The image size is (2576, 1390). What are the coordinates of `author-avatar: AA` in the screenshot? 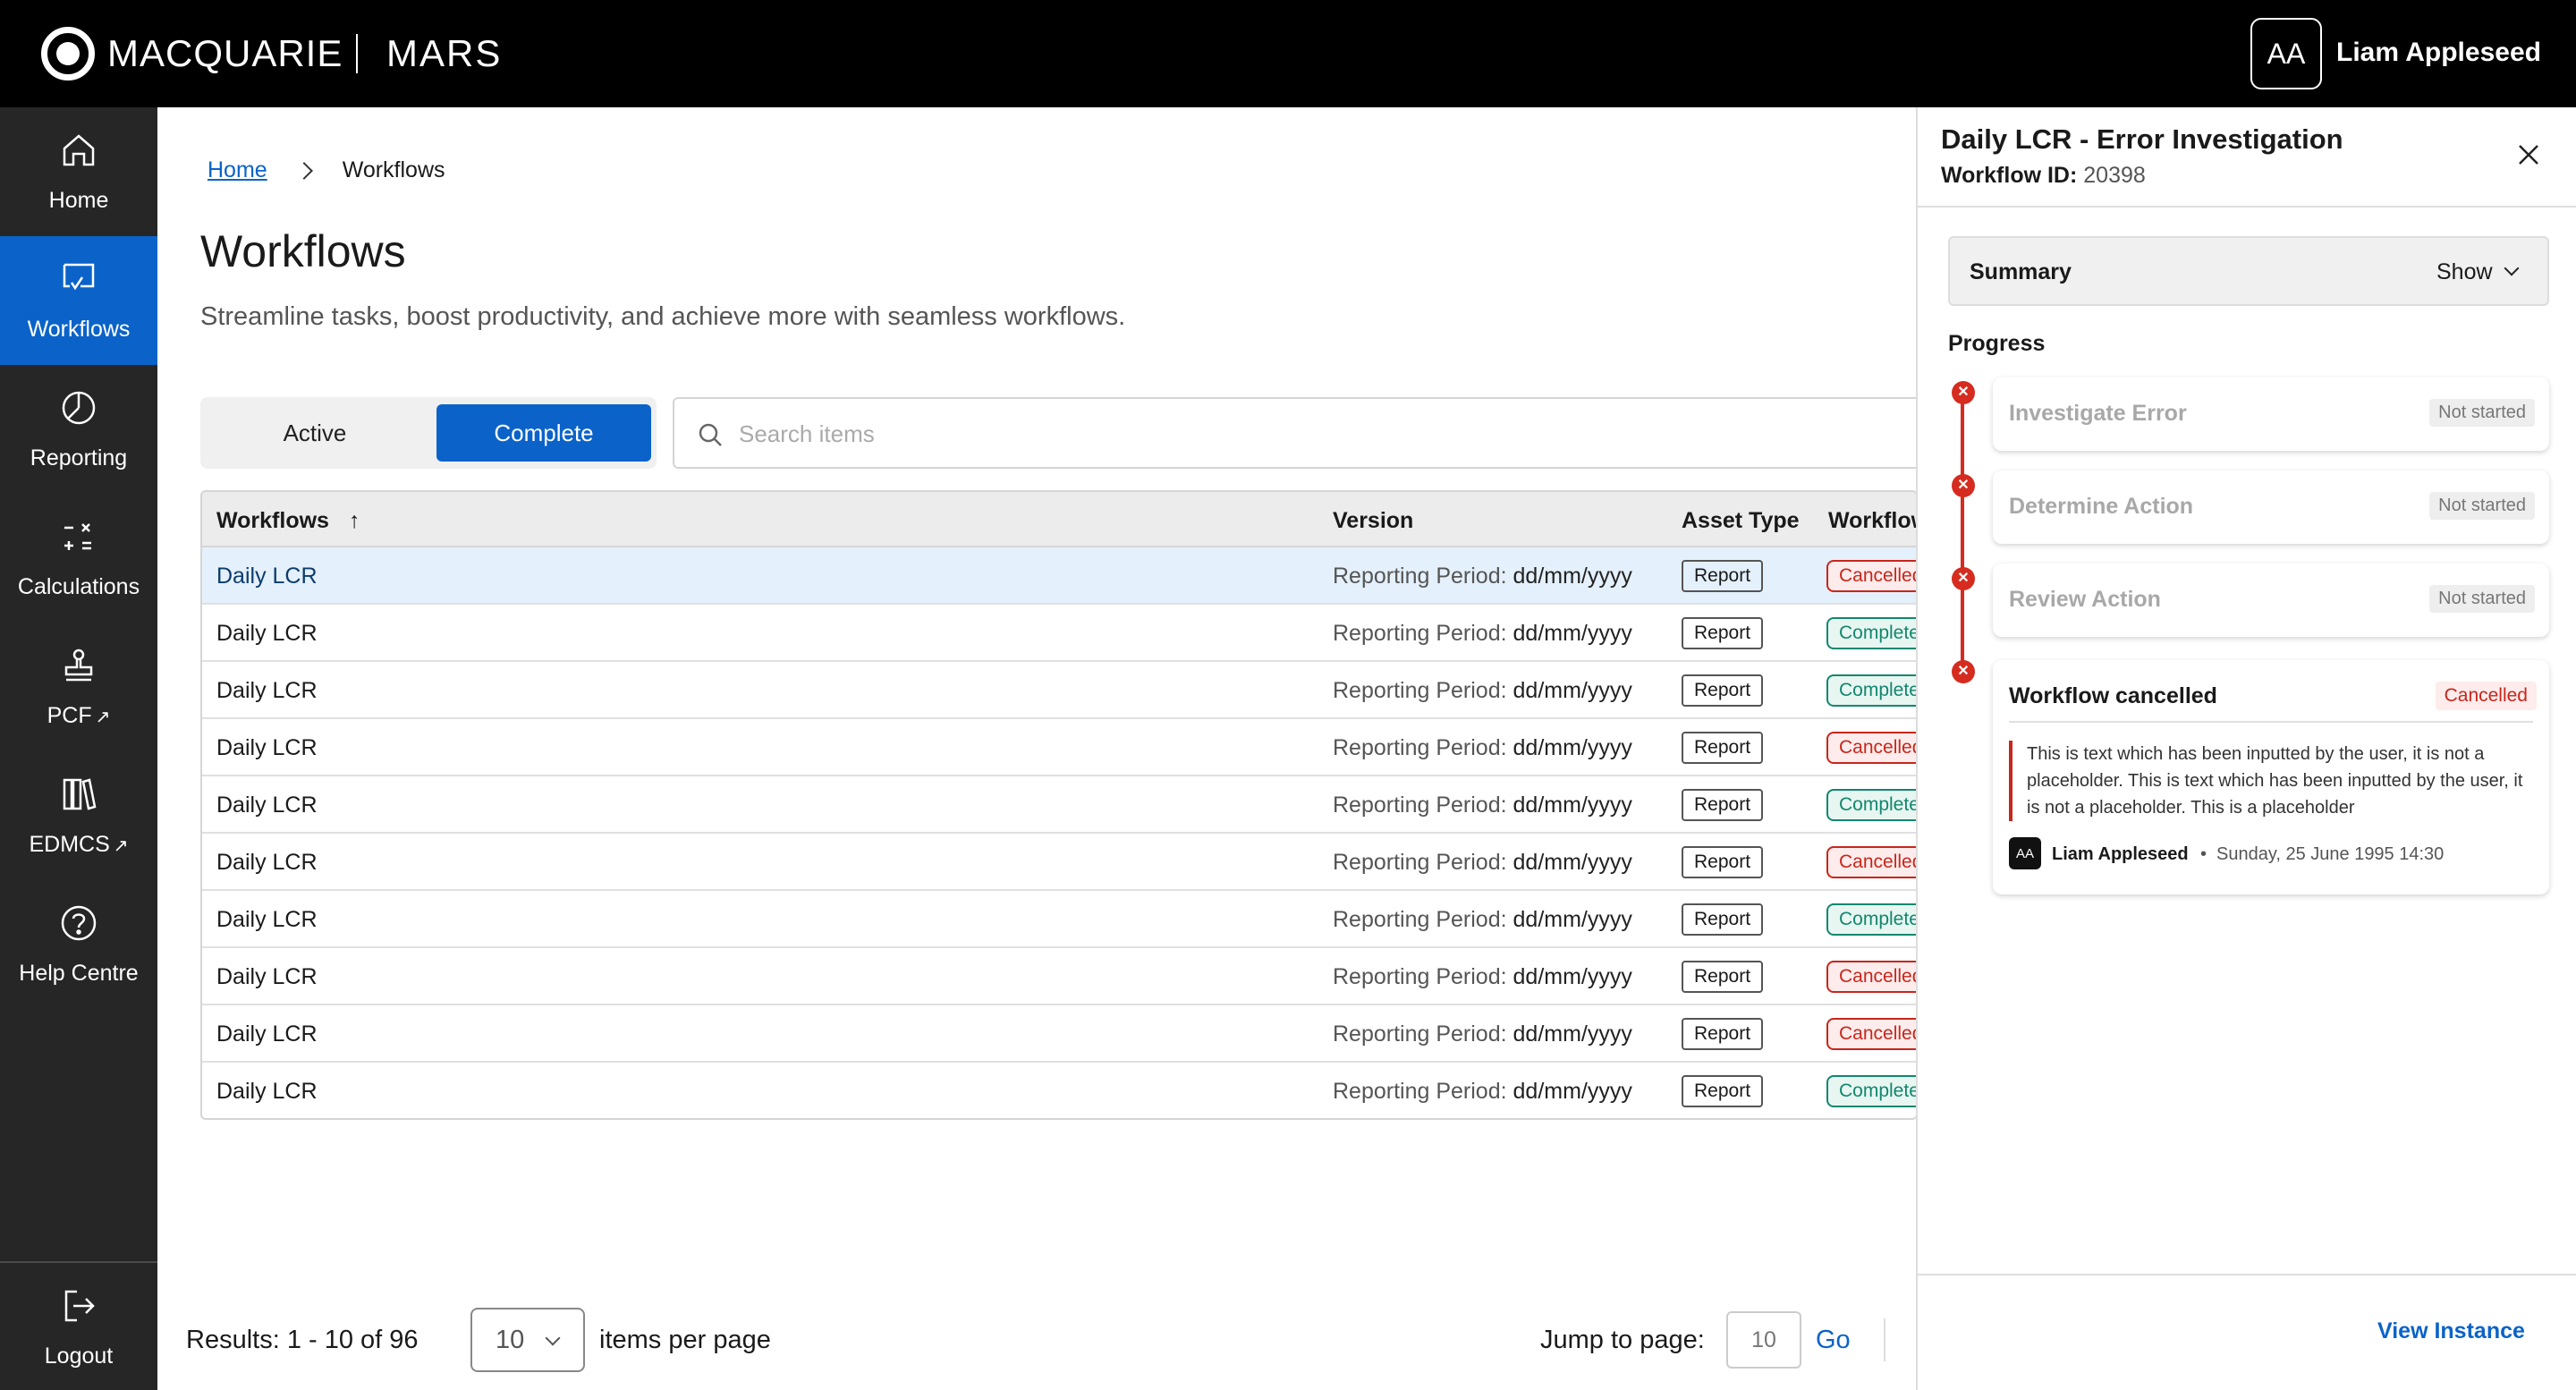 It's located at (2025, 853).